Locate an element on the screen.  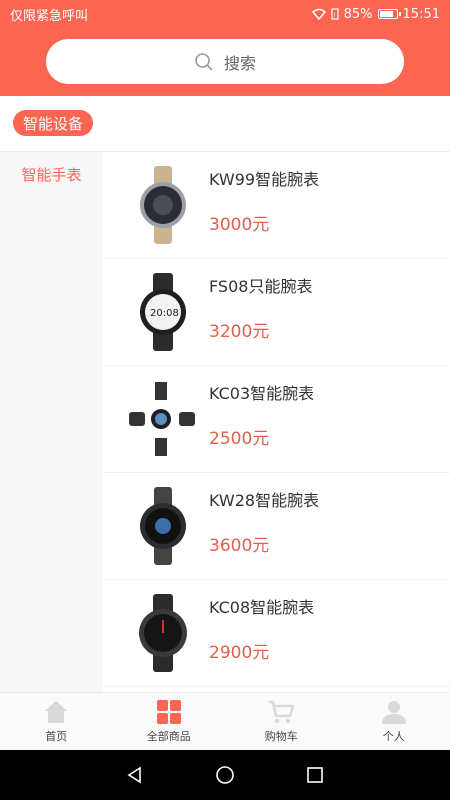
tab-label: 购物车 is located at coordinates (281, 736).